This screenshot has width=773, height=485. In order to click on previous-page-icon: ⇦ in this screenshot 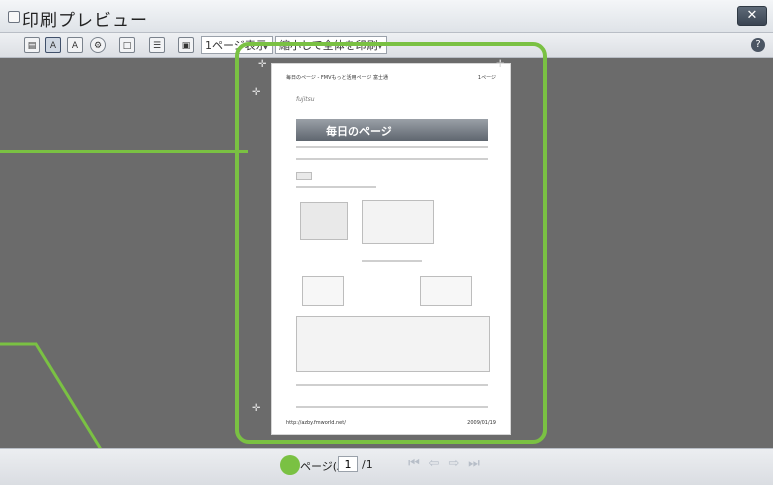, I will do `click(434, 464)`.